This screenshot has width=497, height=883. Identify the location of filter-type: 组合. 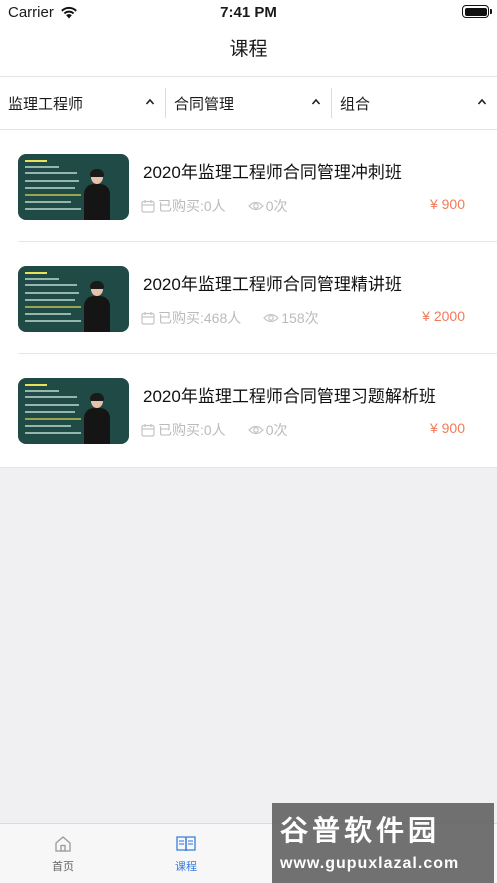
(414, 103).